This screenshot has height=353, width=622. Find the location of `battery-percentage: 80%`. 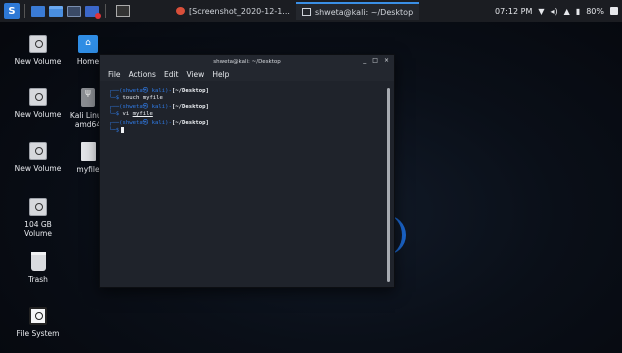

battery-percentage: 80% is located at coordinates (595, 11).